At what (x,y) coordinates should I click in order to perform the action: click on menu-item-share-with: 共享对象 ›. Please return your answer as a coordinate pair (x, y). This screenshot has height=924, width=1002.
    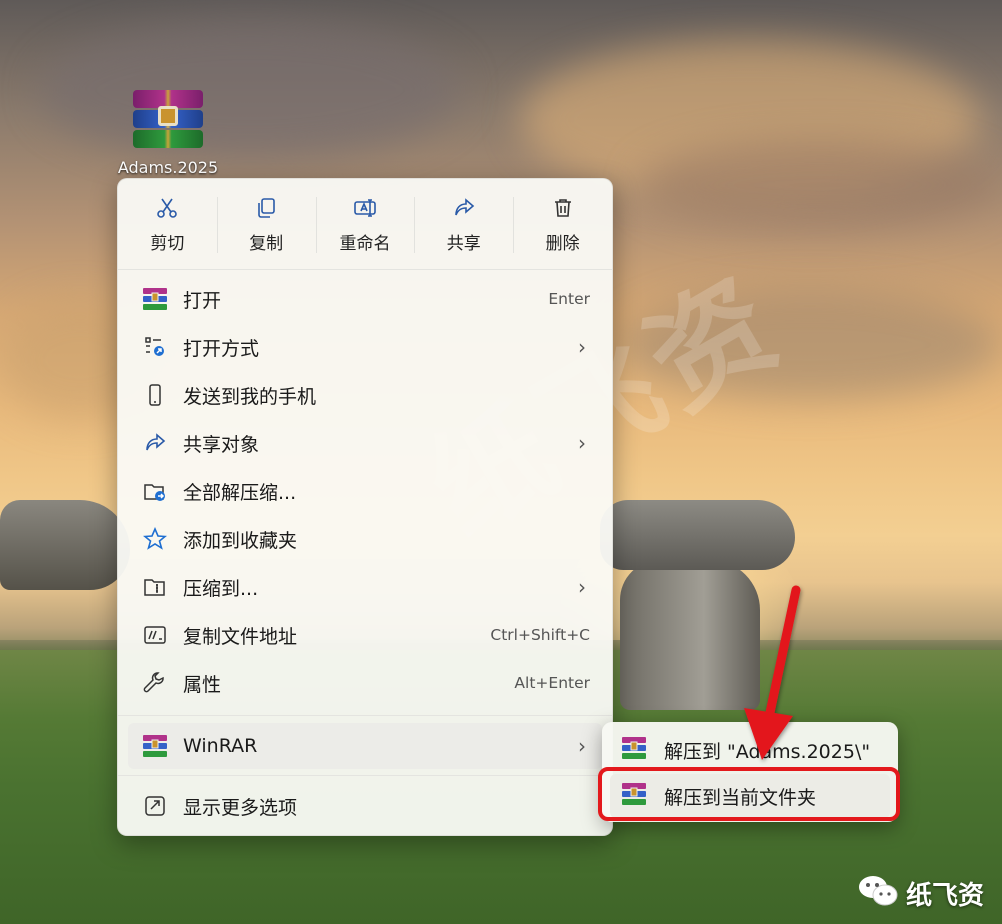
    Looking at the image, I should click on (365, 443).